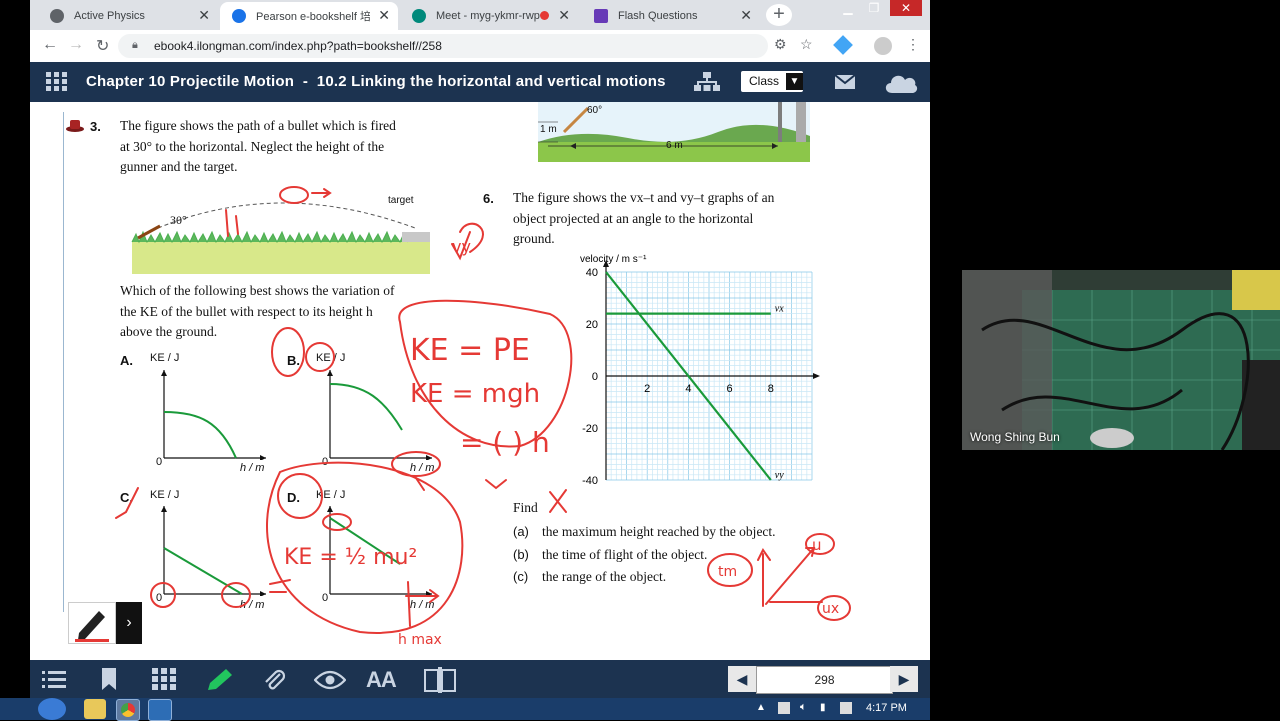 This screenshot has width=1280, height=721. Describe the element at coordinates (843, 45) in the screenshot. I see `extension-diamond-icon` at that location.